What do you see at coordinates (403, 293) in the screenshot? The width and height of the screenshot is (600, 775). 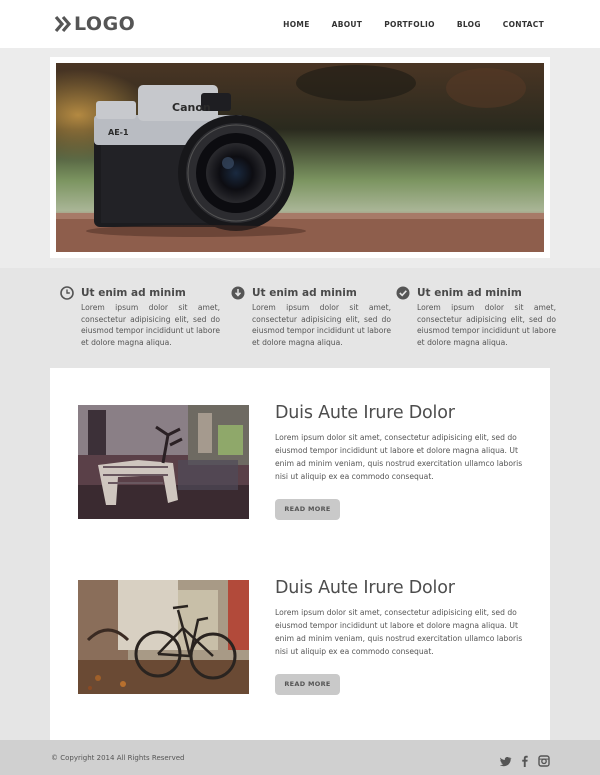 I see `check-circle-icon` at bounding box center [403, 293].